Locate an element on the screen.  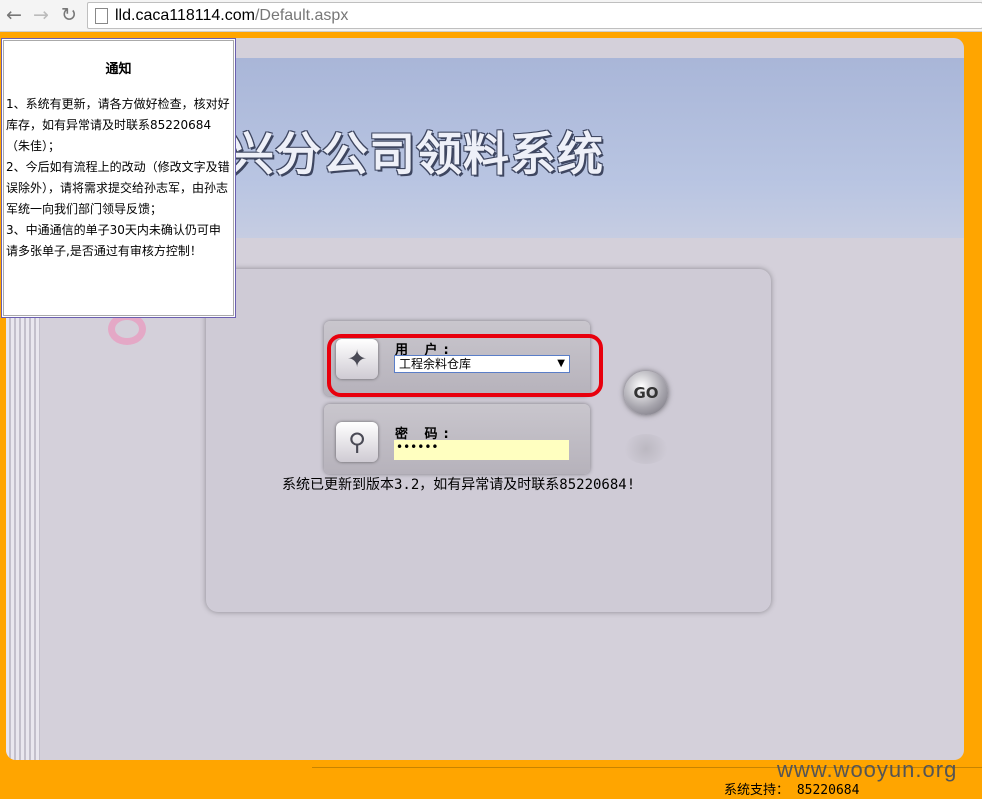
key-icon: ⚲ is located at coordinates (357, 442).